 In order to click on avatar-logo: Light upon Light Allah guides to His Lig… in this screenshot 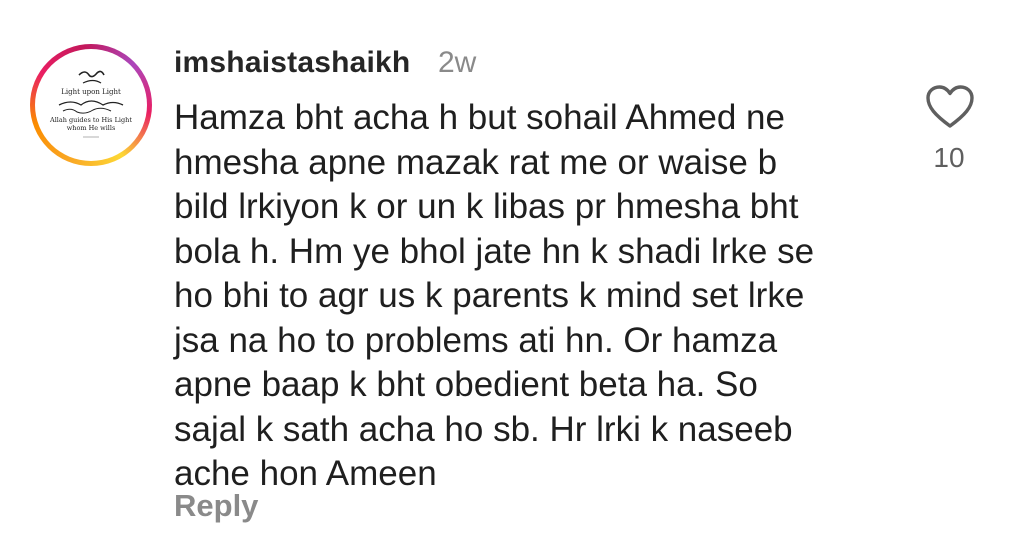, I will do `click(90, 104)`.